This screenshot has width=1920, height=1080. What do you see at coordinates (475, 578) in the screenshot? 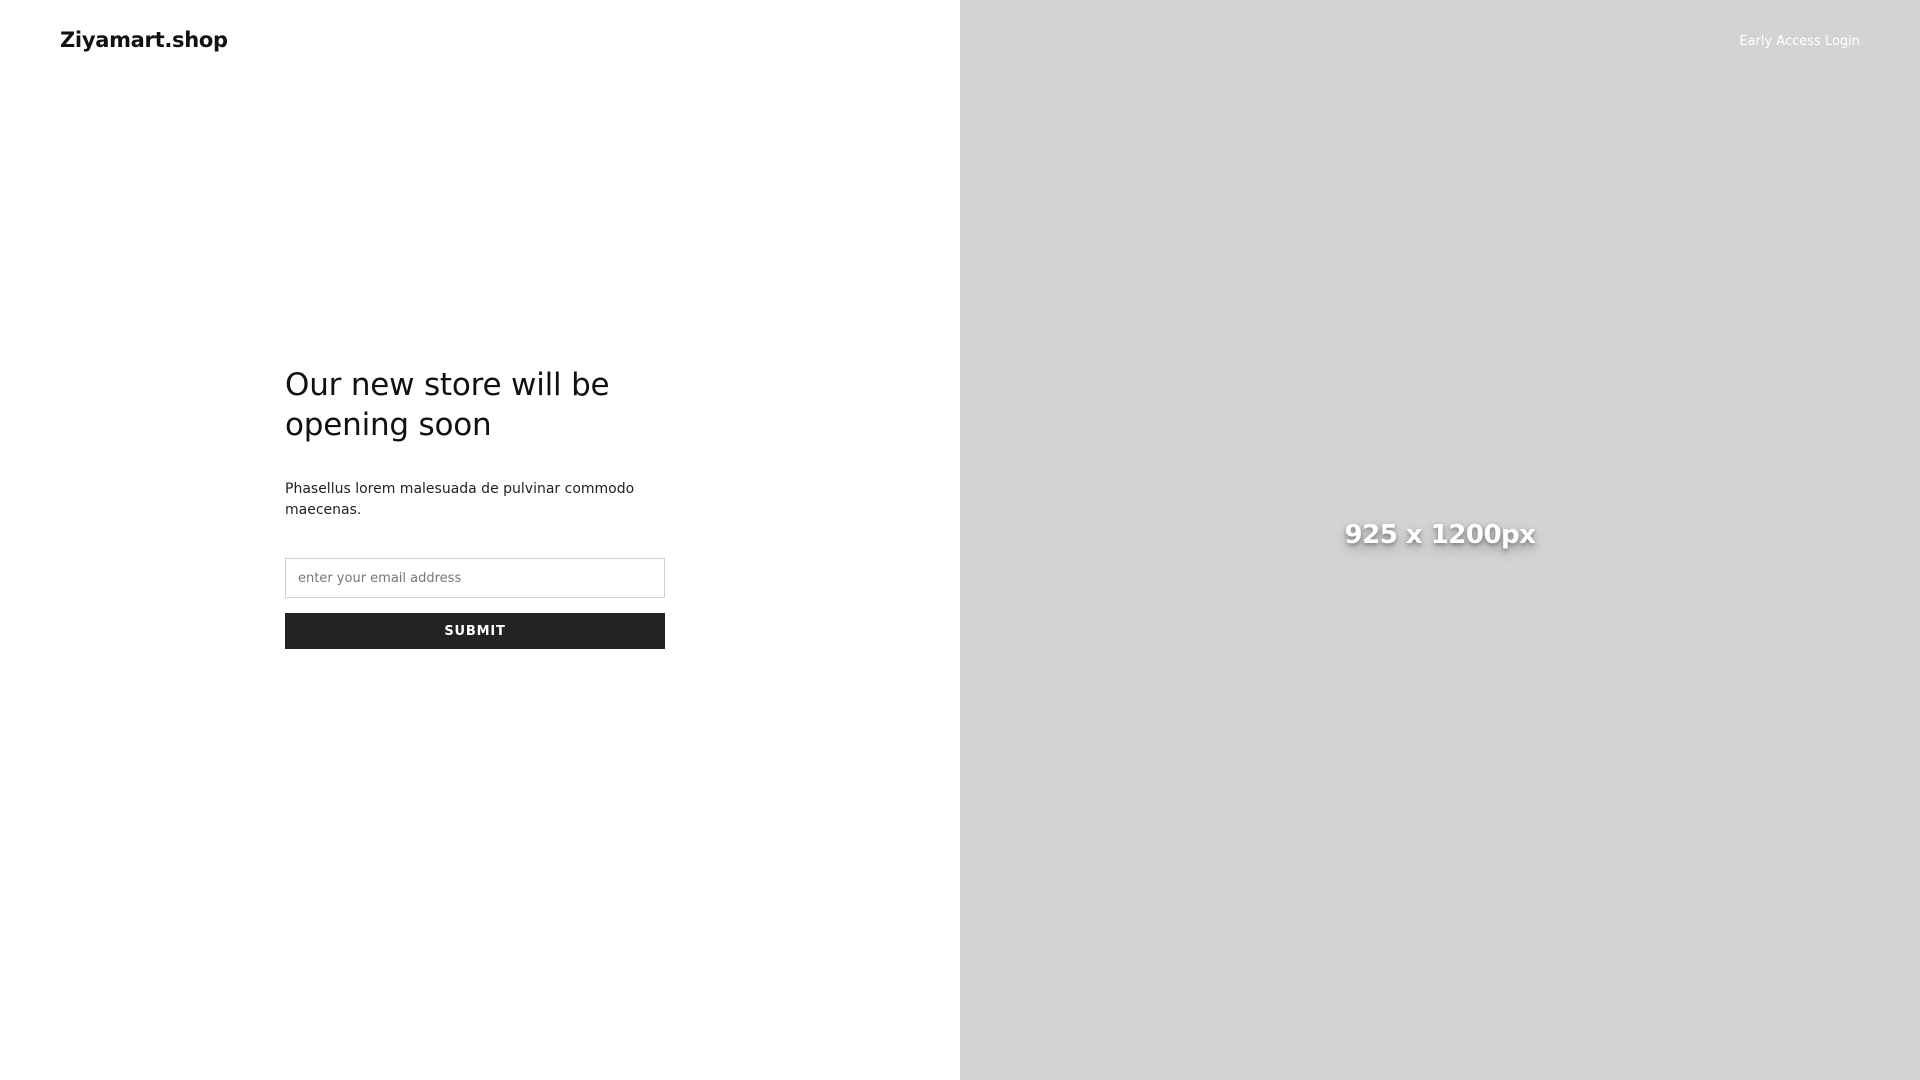
I see `email-input` at bounding box center [475, 578].